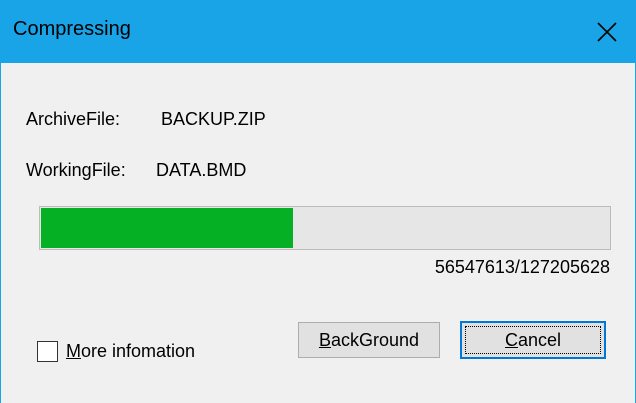 This screenshot has height=403, width=636. I want to click on window-title: Compressing, so click(72, 29).